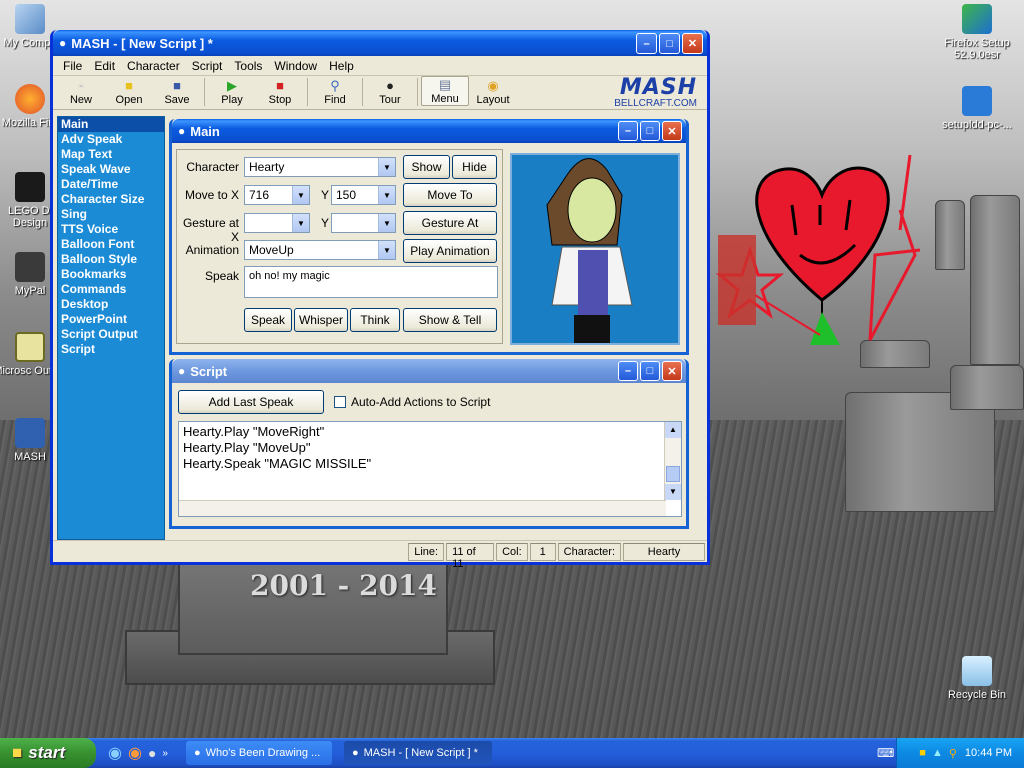  What do you see at coordinates (341, 66) in the screenshot?
I see `menu-help: Help` at bounding box center [341, 66].